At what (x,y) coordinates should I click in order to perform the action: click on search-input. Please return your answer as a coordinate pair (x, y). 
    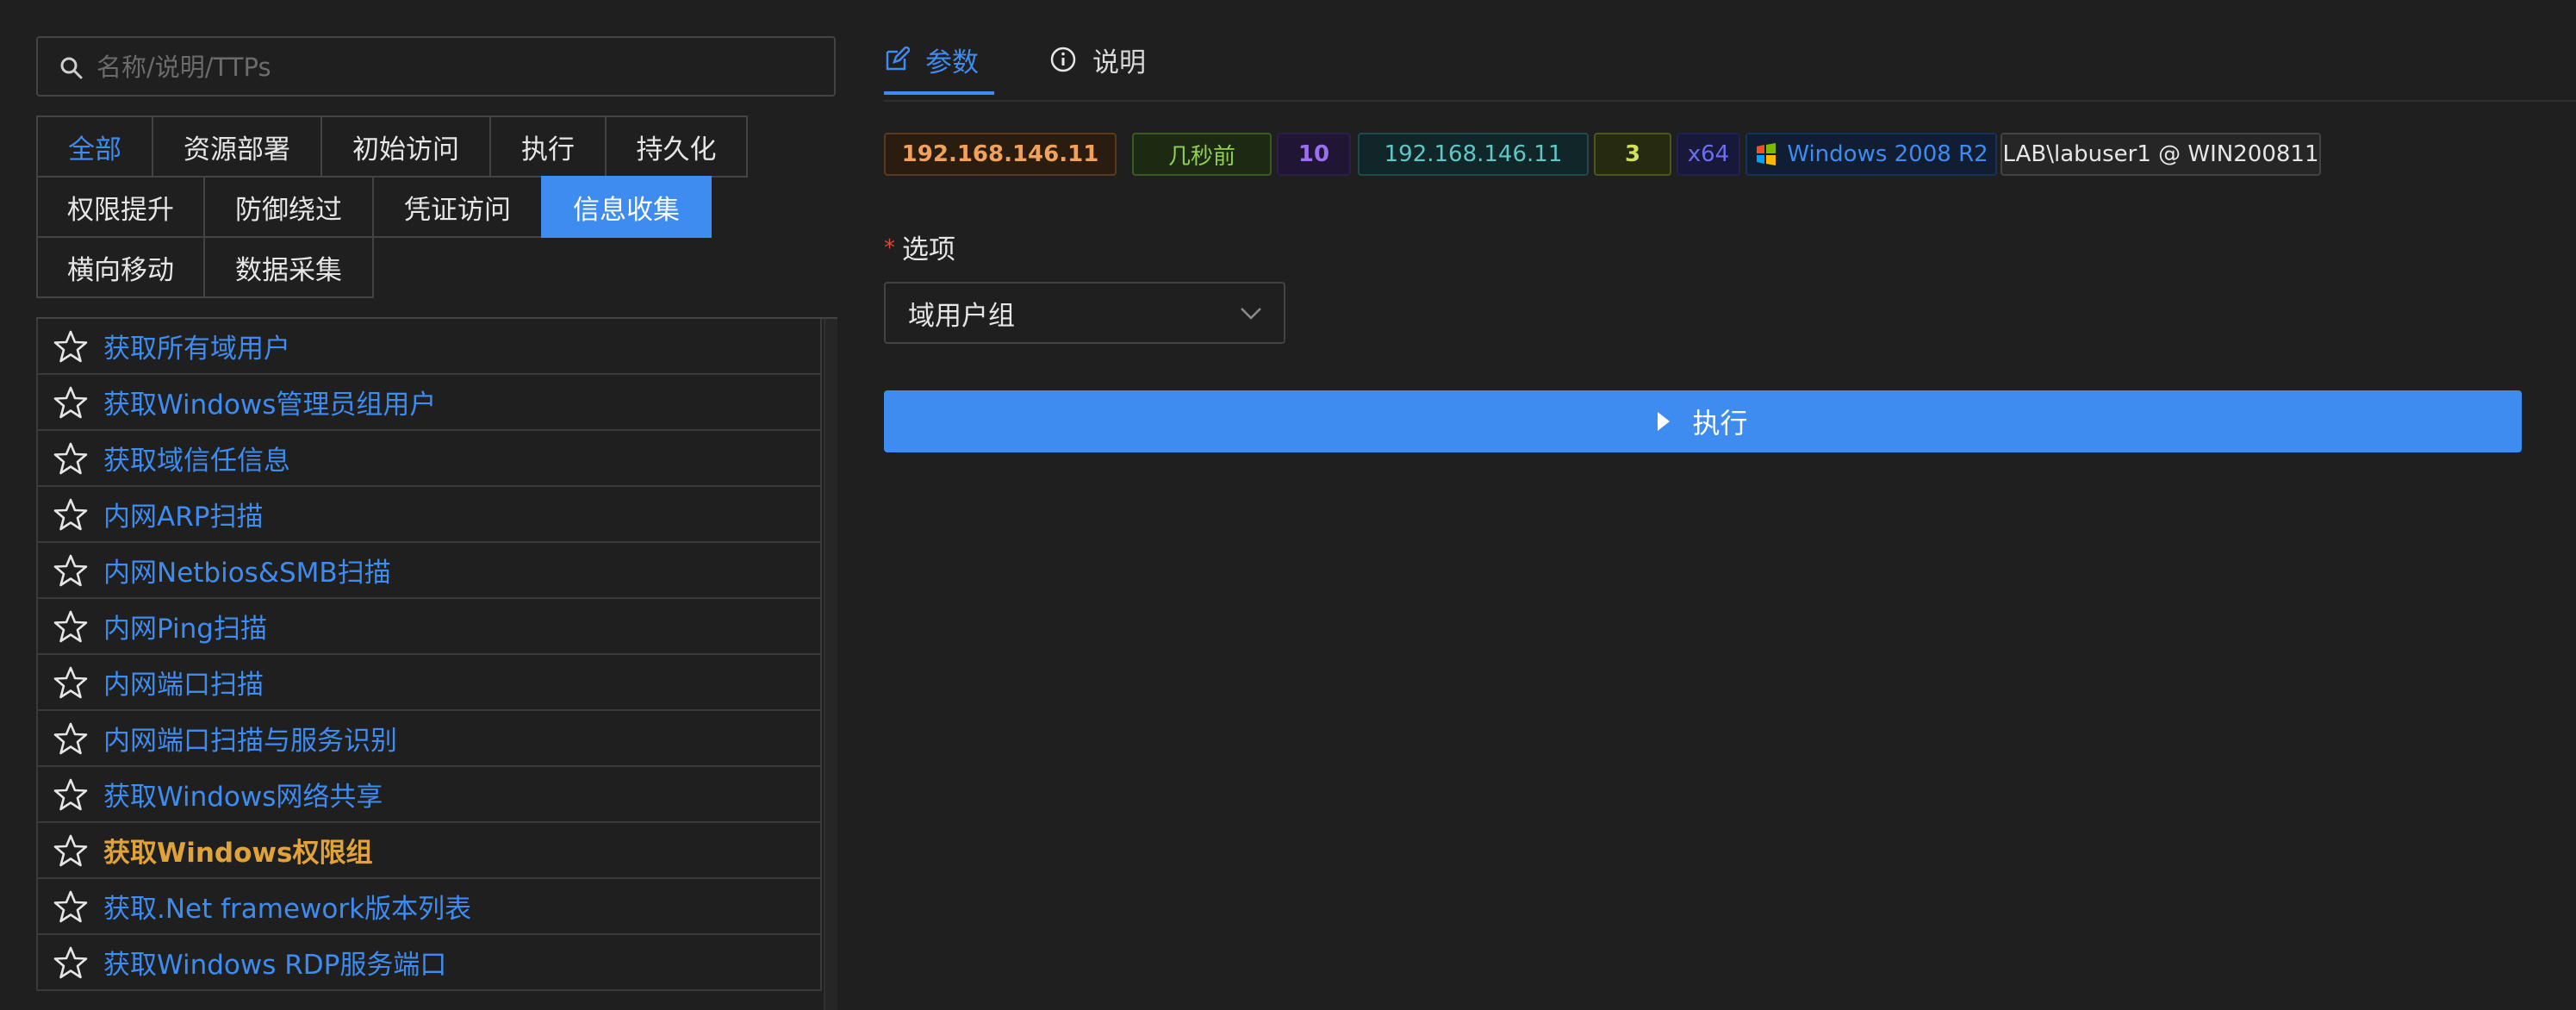
    Looking at the image, I should click on (458, 67).